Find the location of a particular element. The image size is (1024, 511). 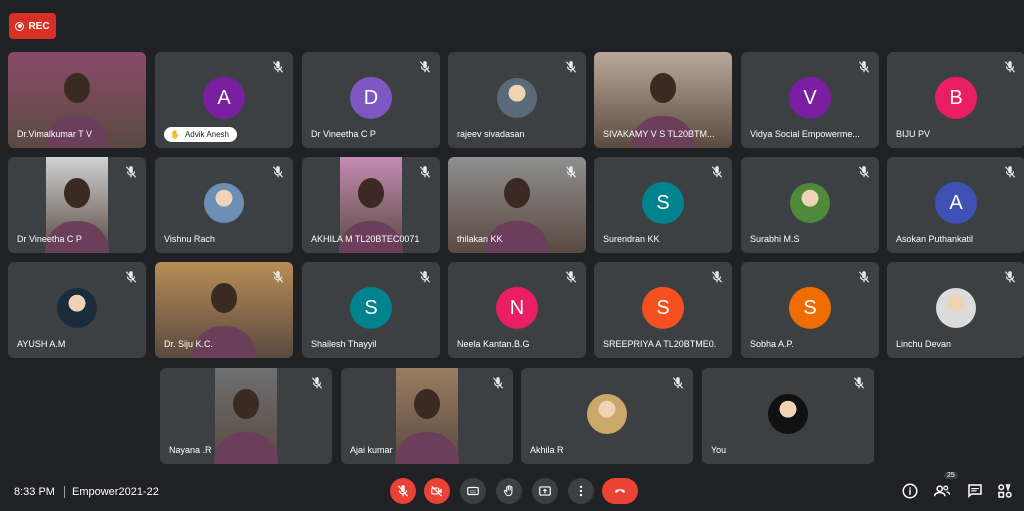

participant-name: Surabhi M.S is located at coordinates (775, 239).